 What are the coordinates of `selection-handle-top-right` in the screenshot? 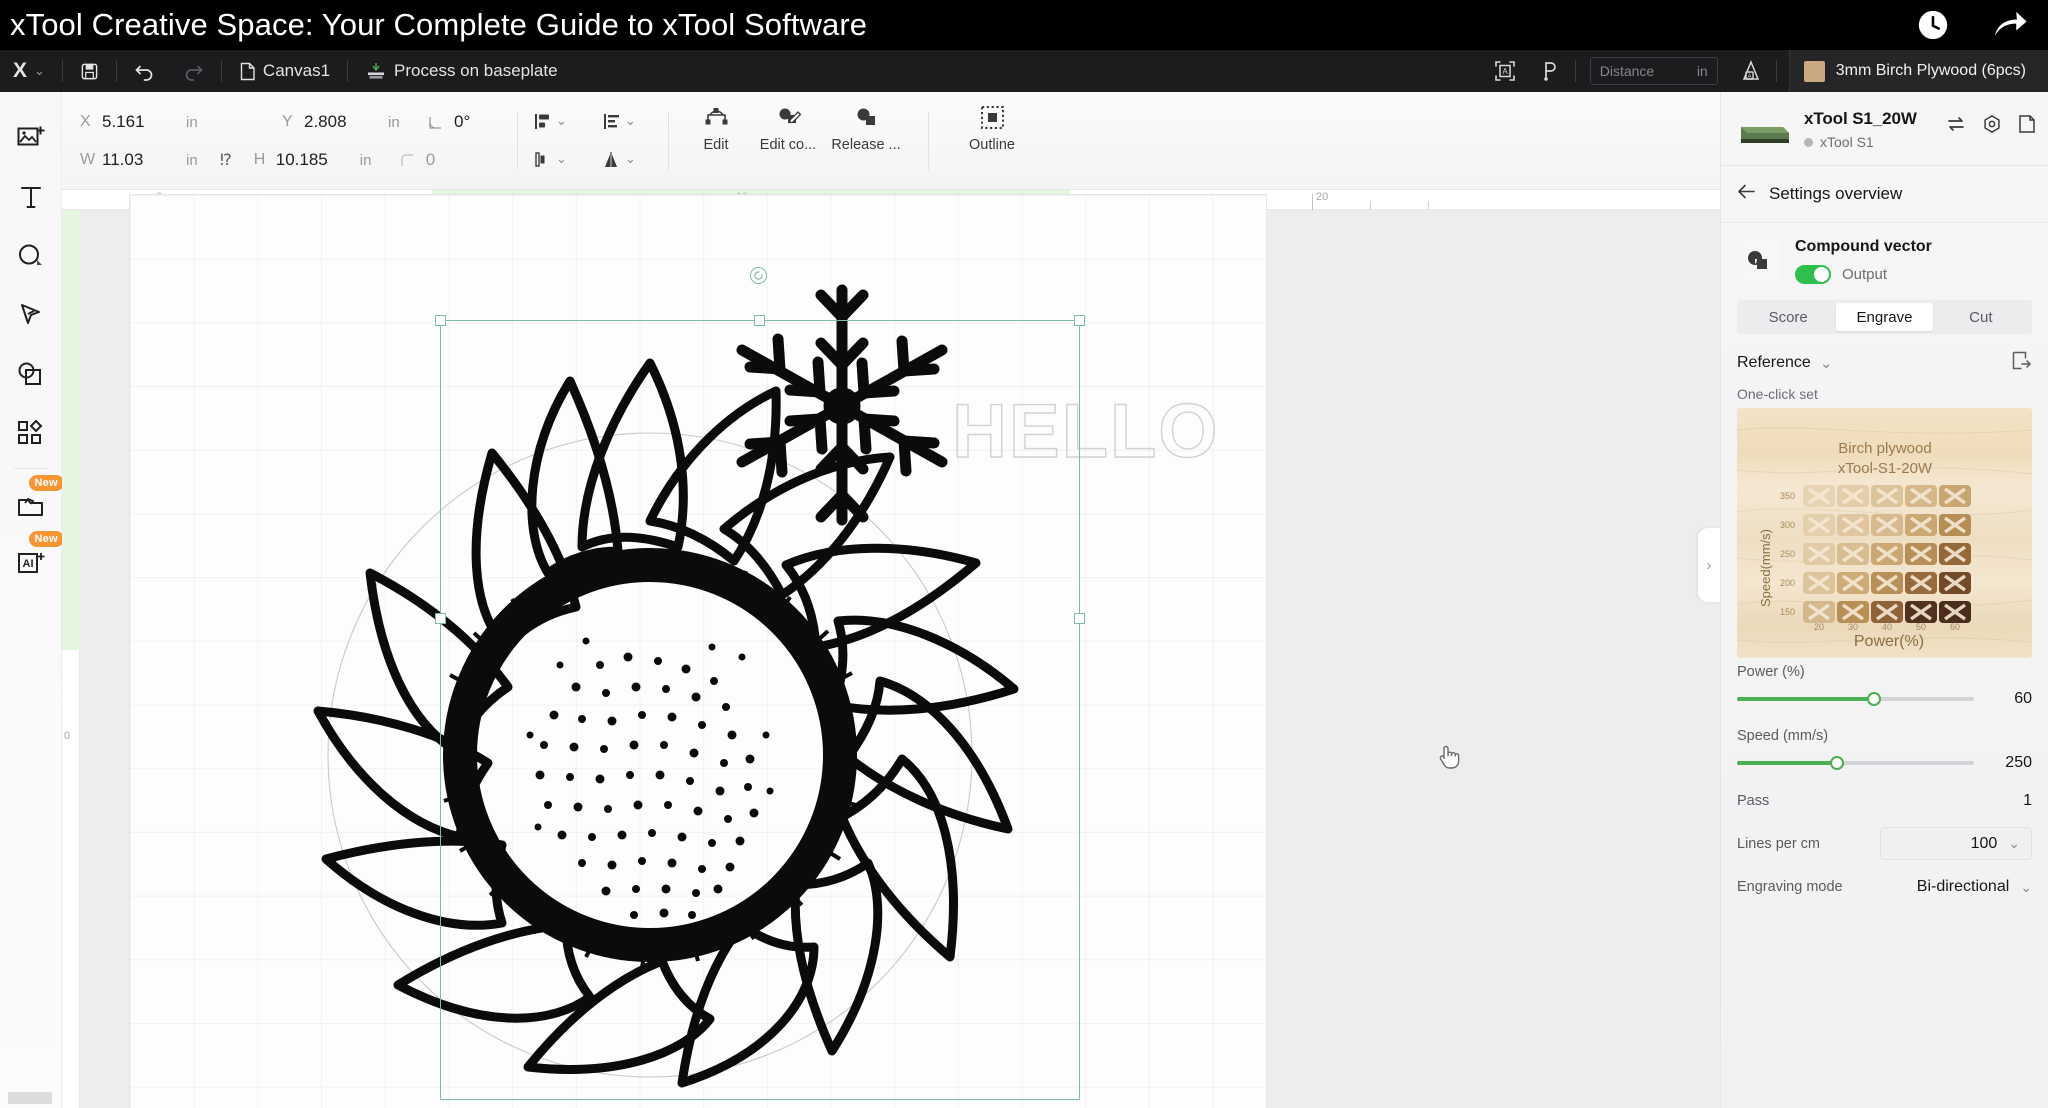 It's located at (1079, 320).